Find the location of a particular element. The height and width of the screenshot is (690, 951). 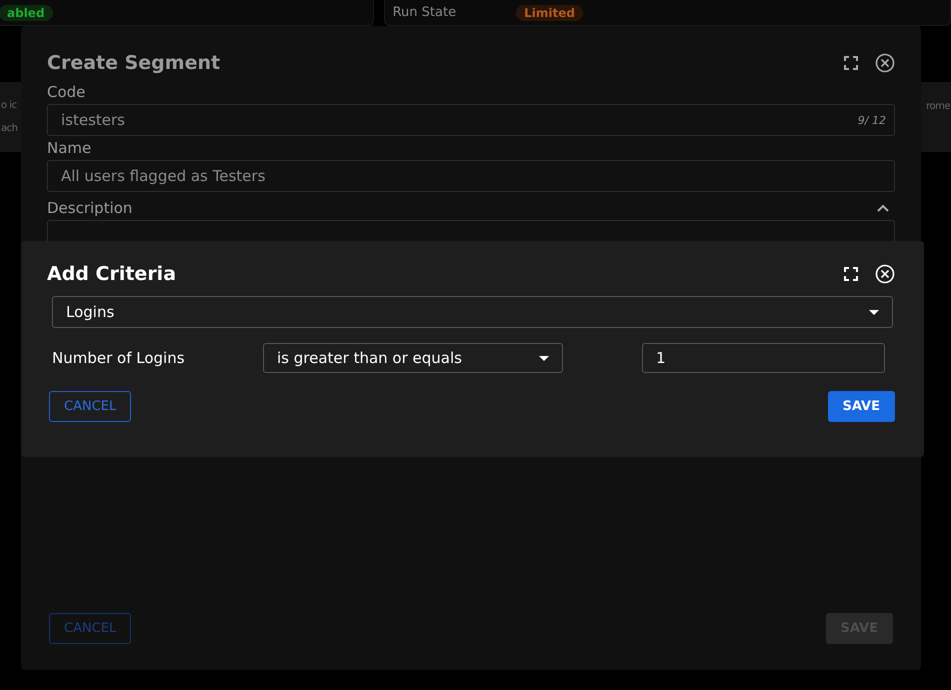

save-button: SAVE is located at coordinates (861, 406).